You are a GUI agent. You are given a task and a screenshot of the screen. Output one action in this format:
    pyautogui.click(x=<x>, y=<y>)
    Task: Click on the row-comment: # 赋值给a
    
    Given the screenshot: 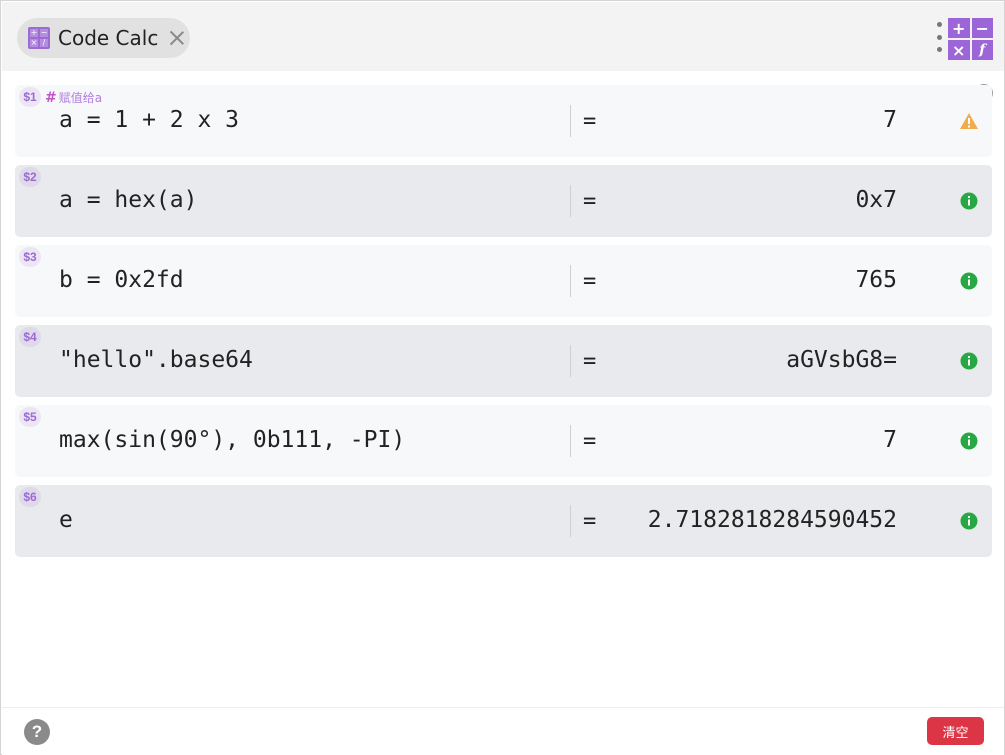 What is the action you would take?
    pyautogui.click(x=73, y=97)
    